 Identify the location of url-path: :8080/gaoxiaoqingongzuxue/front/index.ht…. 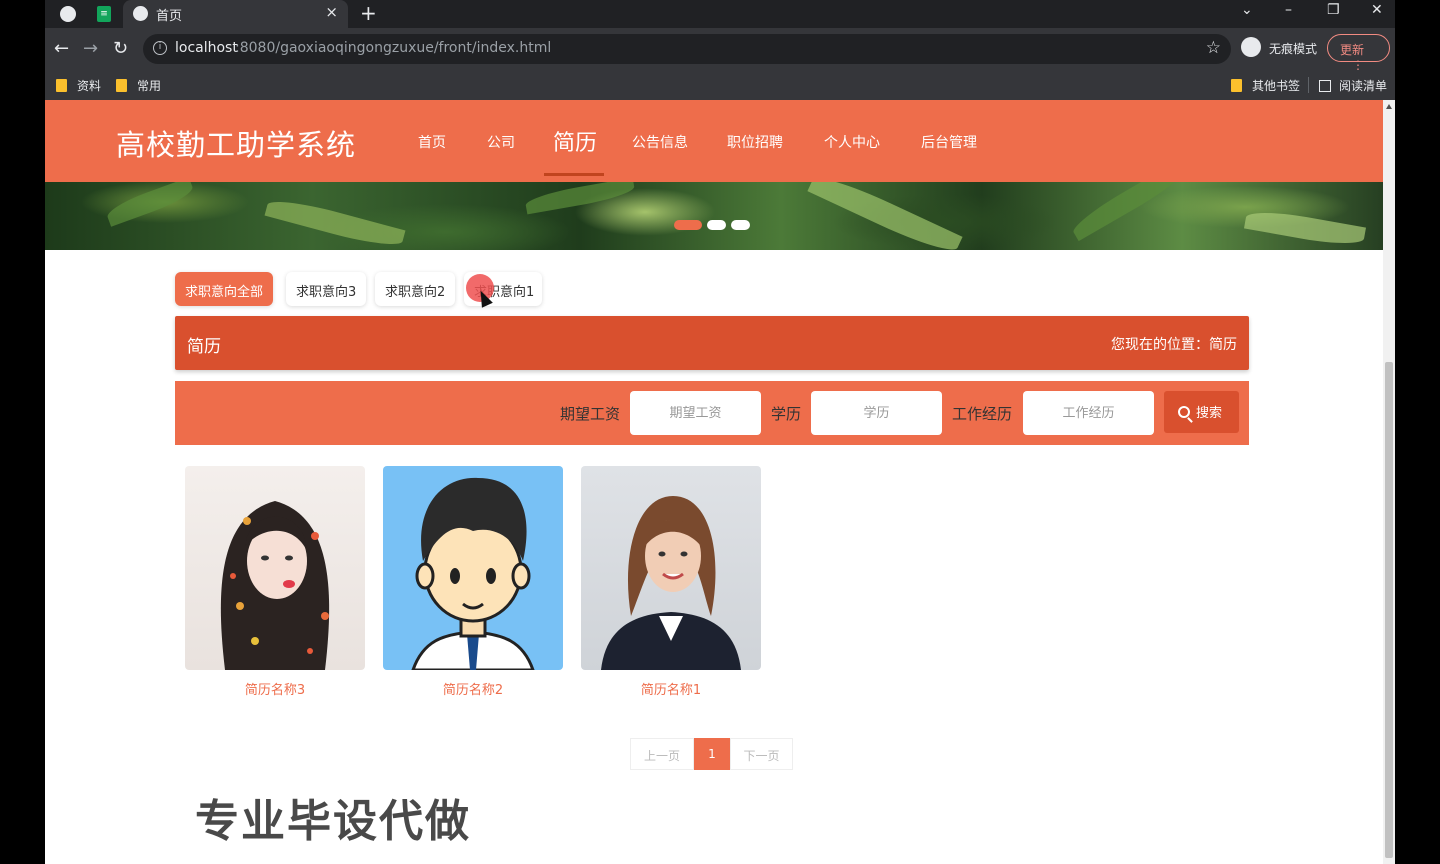
(393, 48).